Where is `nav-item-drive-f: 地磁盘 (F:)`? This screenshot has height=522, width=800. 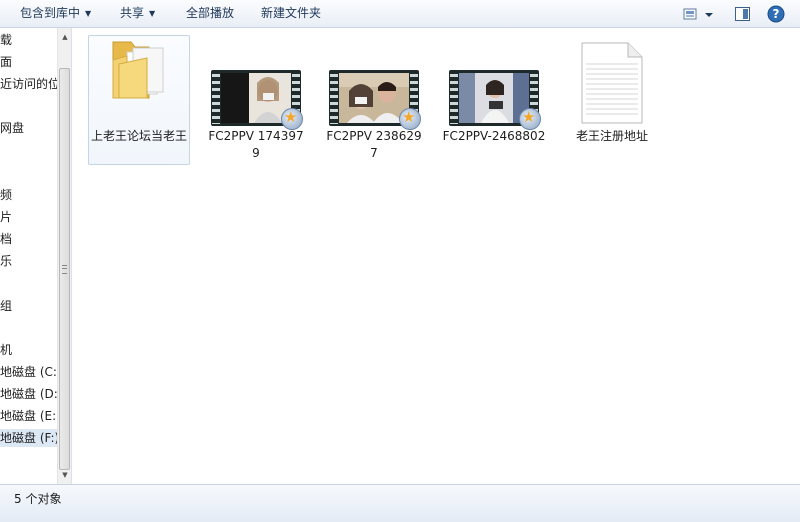
nav-item-drive-f: 地磁盘 (F:) is located at coordinates (29, 438).